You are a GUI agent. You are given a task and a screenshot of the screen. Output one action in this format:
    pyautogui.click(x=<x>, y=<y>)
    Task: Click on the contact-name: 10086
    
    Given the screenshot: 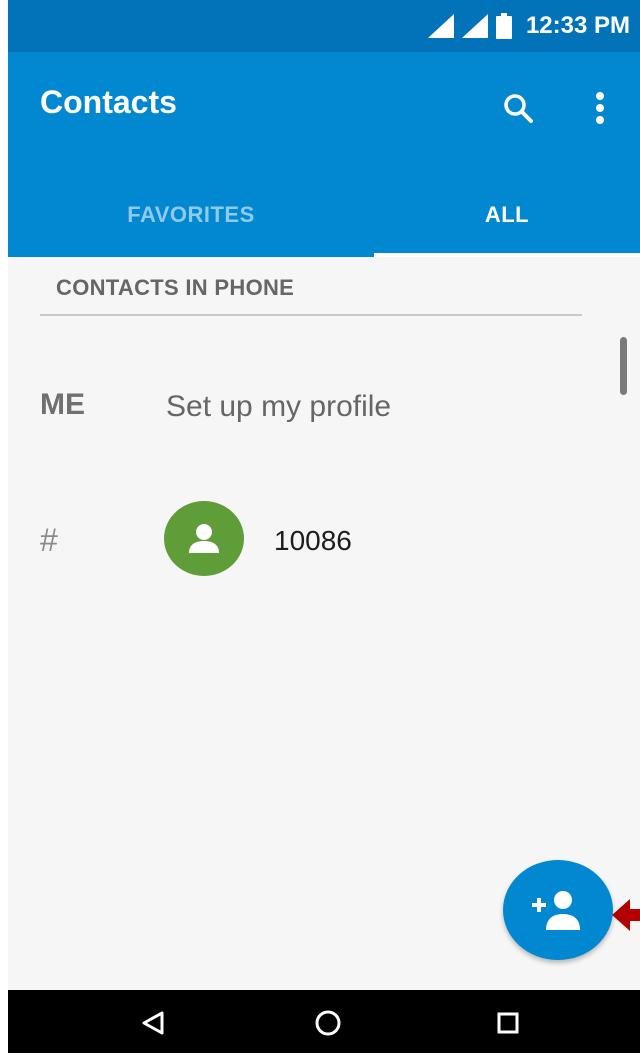 What is the action you would take?
    pyautogui.click(x=313, y=541)
    